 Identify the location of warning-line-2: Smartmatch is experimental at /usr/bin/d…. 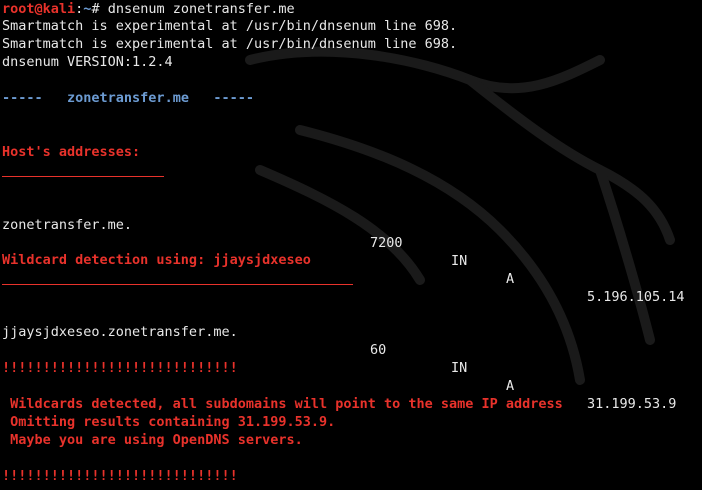
(230, 44).